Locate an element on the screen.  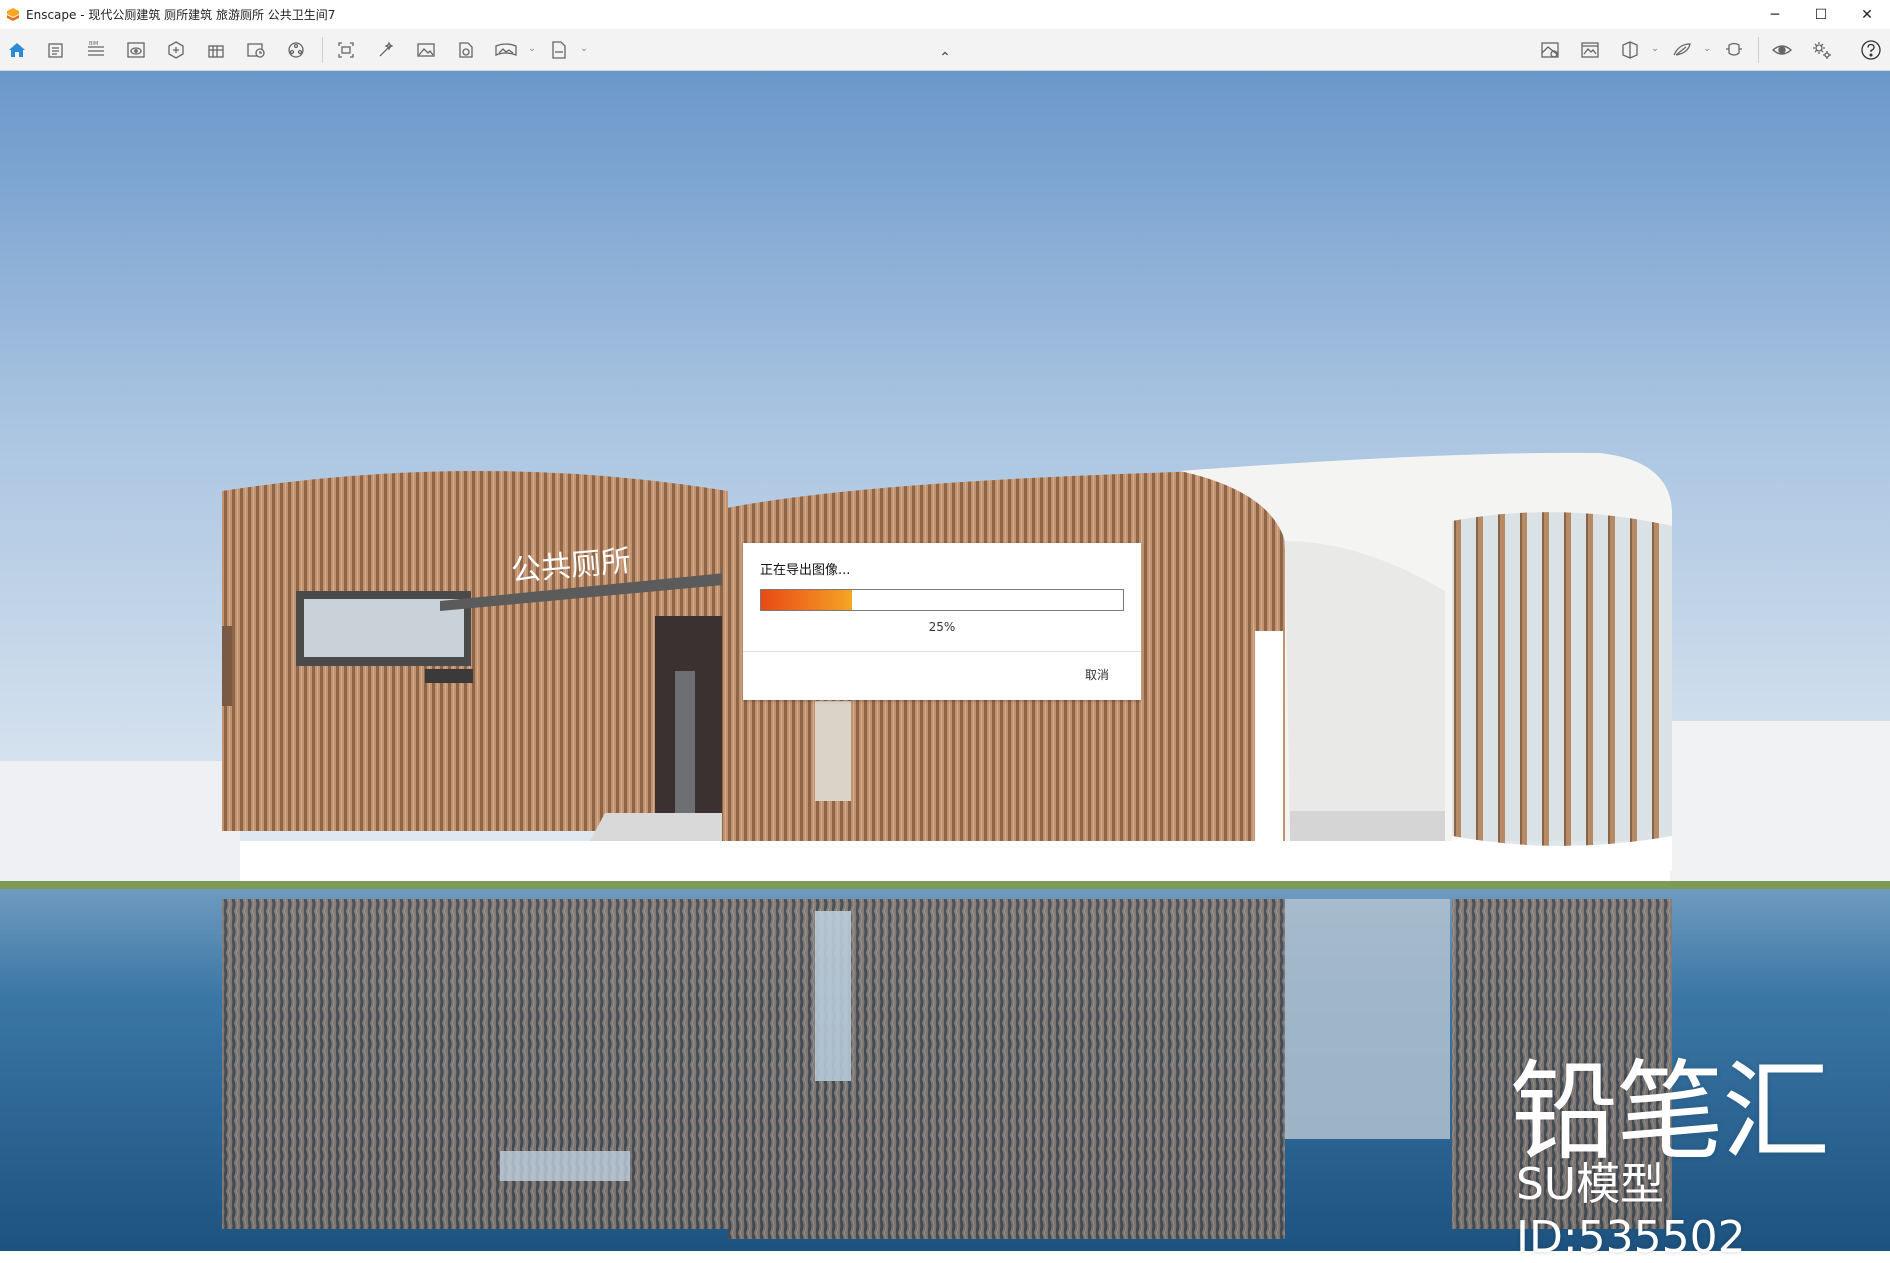
help-icon is located at coordinates (1871, 50).